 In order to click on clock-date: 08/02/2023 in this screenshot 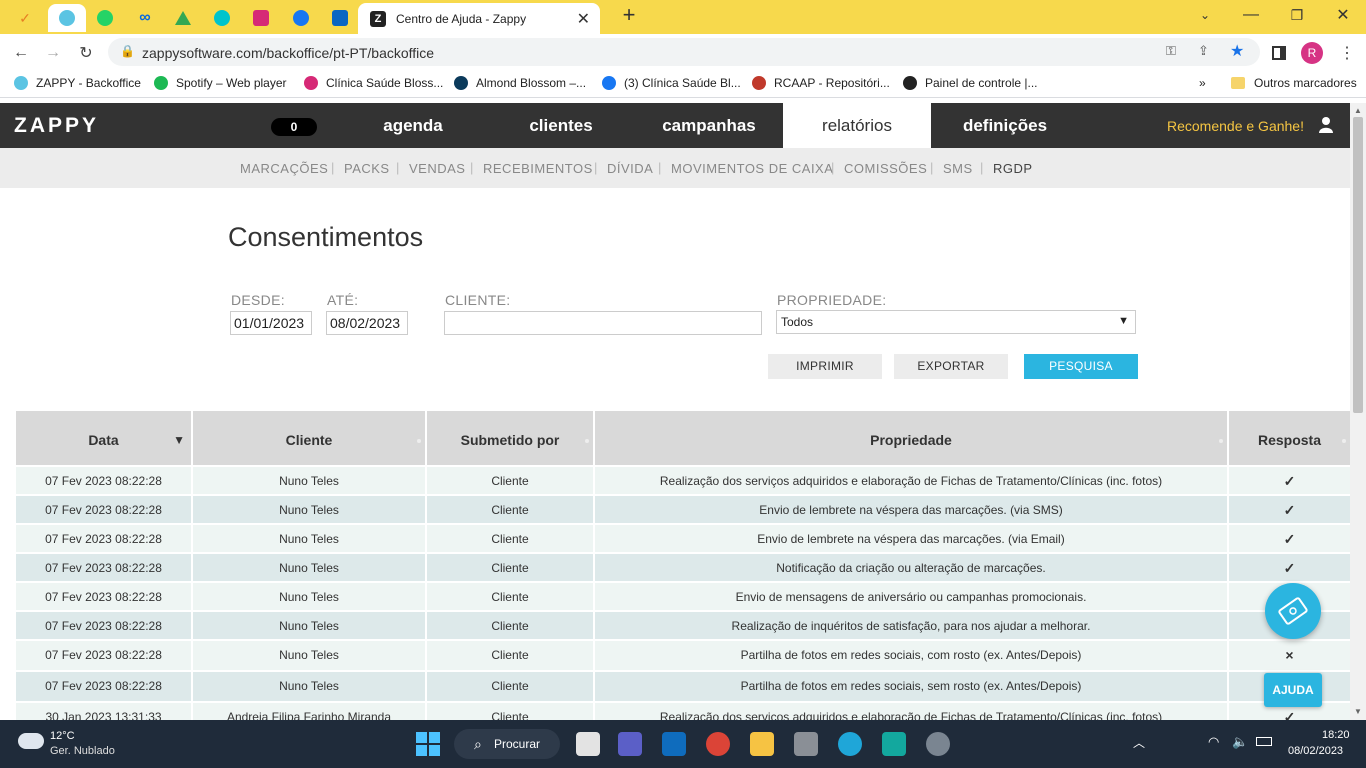, I will do `click(1315, 751)`.